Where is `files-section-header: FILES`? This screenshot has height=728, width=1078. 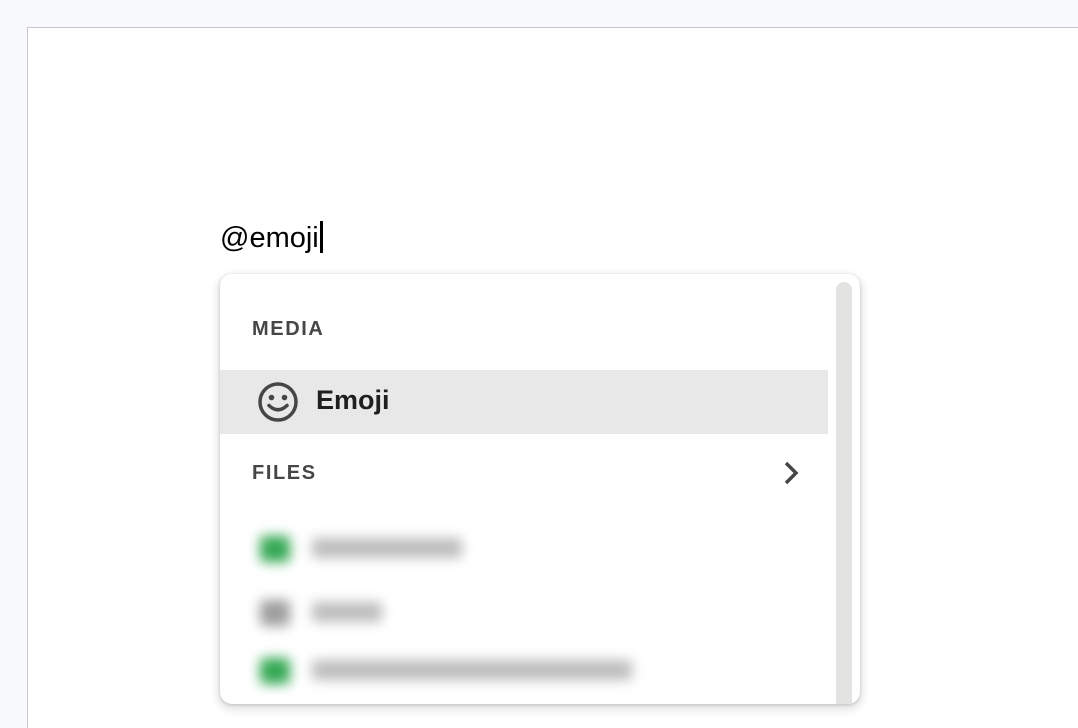
files-section-header: FILES is located at coordinates (284, 473).